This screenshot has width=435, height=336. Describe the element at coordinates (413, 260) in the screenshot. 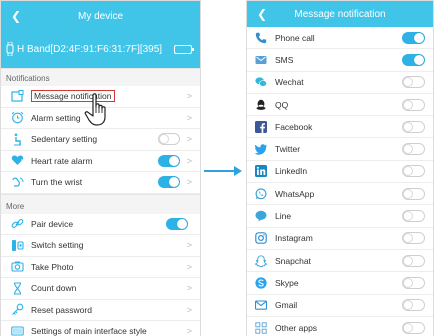

I see `snapchat-toggle` at that location.